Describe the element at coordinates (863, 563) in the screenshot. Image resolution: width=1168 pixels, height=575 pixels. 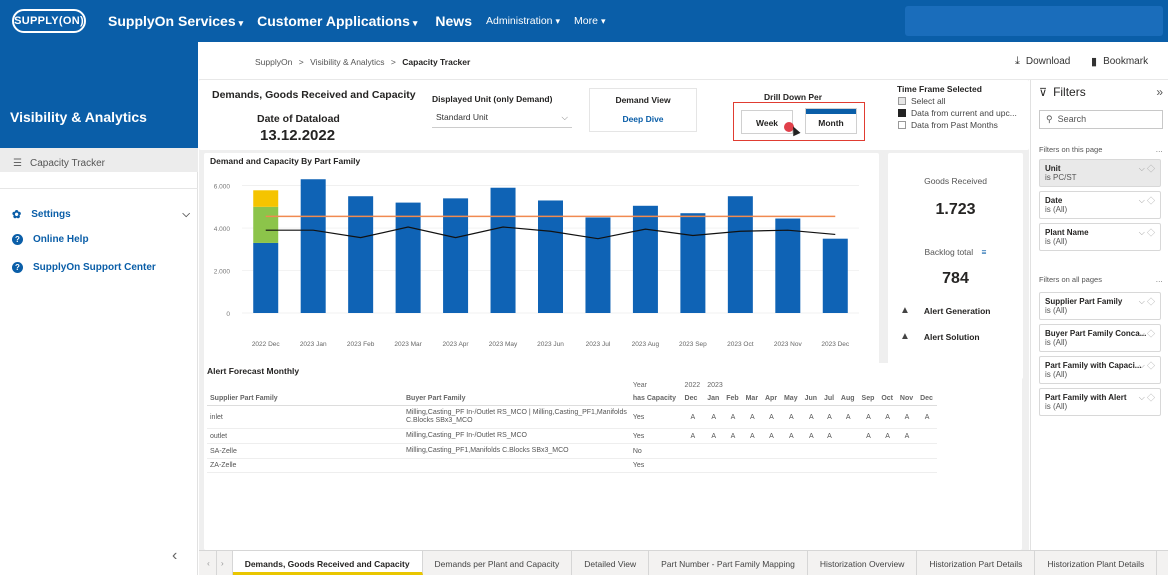
I see `tab-historization-overview: Historization Overview` at that location.